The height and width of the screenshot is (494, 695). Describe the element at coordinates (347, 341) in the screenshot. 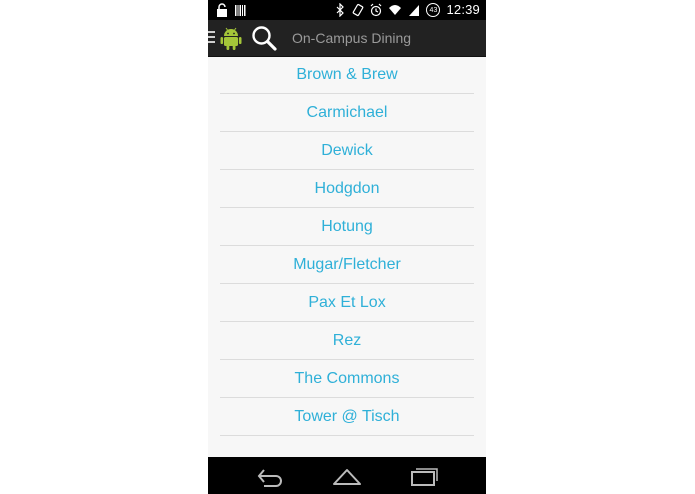

I see `list-item: Rez` at that location.